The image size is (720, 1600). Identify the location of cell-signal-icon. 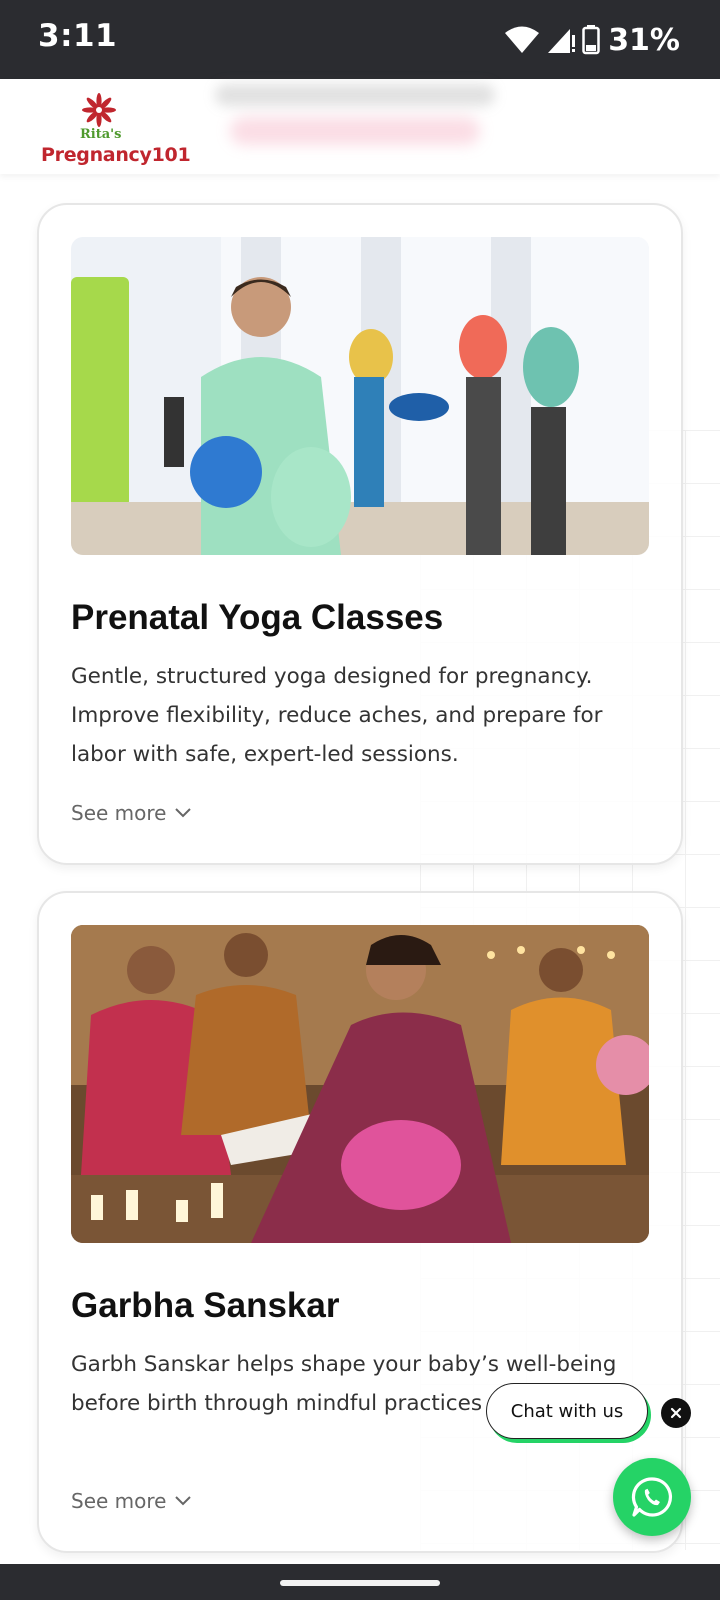
(562, 41).